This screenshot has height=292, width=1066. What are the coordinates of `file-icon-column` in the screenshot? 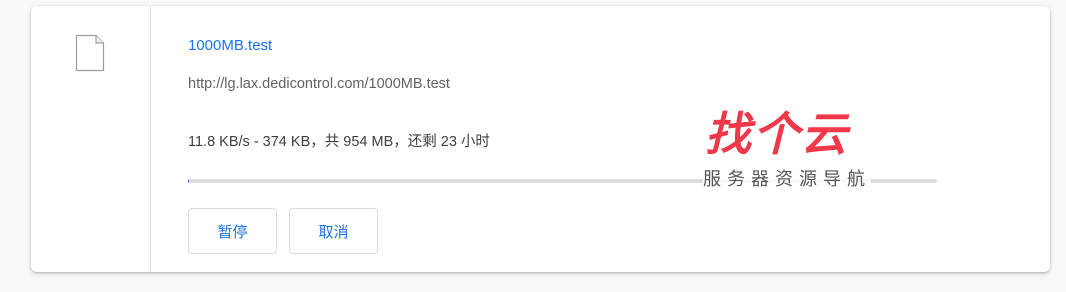 It's located at (91, 139).